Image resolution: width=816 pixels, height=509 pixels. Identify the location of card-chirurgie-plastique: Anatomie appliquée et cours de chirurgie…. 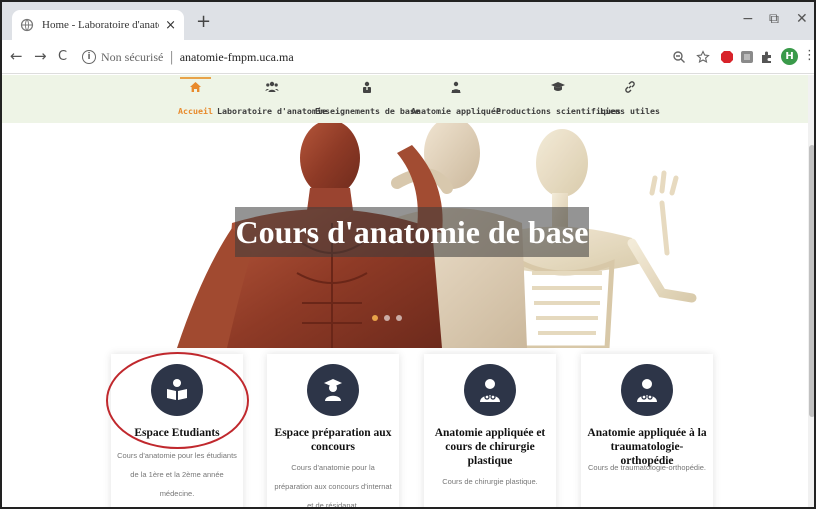
(490, 430).